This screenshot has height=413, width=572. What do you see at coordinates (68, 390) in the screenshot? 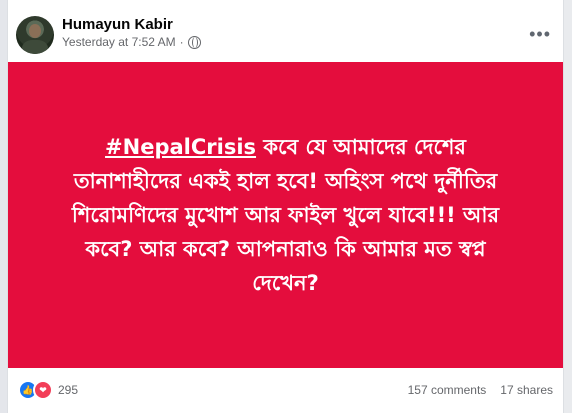
I see `reaction-count: 295` at bounding box center [68, 390].